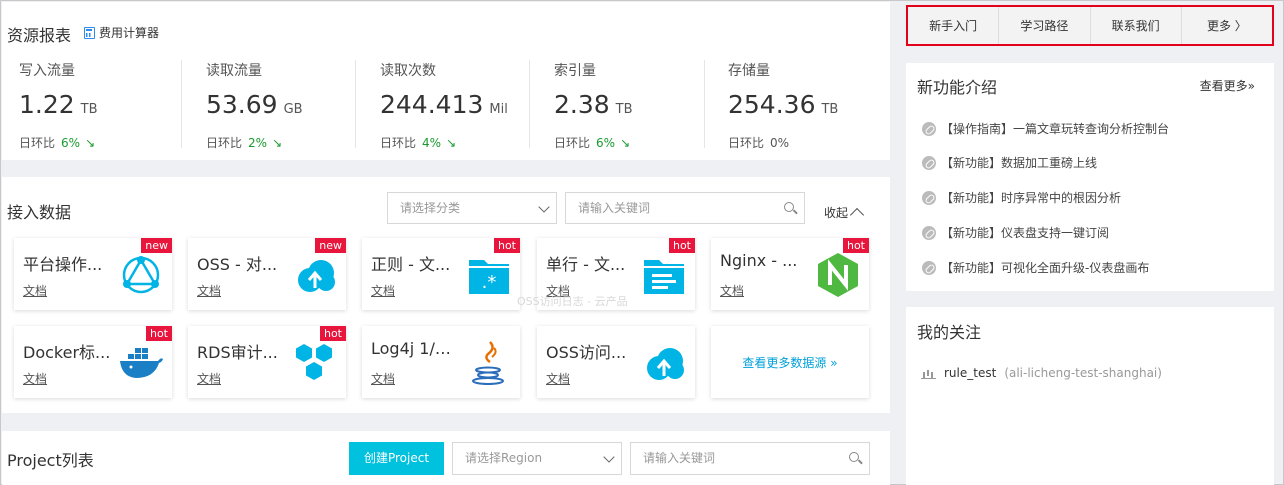  Describe the element at coordinates (488, 363) in the screenshot. I see `java-icon` at that location.